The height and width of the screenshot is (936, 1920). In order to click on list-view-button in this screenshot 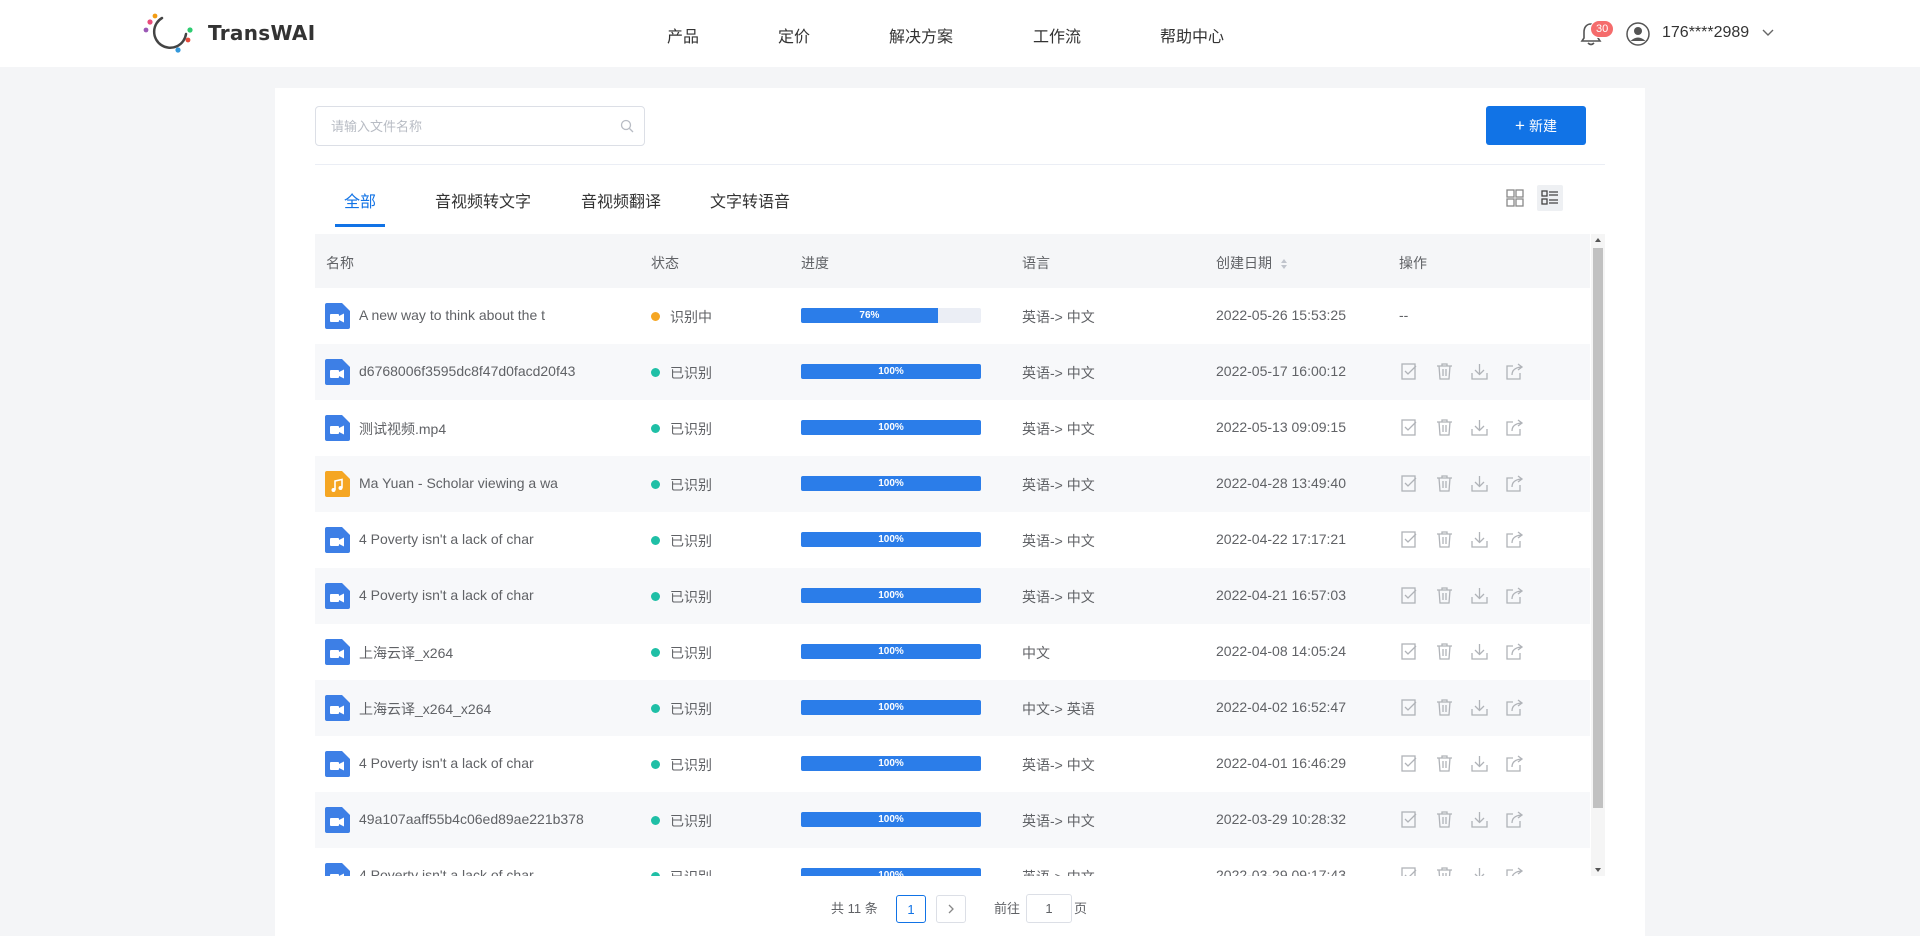, I will do `click(1550, 198)`.